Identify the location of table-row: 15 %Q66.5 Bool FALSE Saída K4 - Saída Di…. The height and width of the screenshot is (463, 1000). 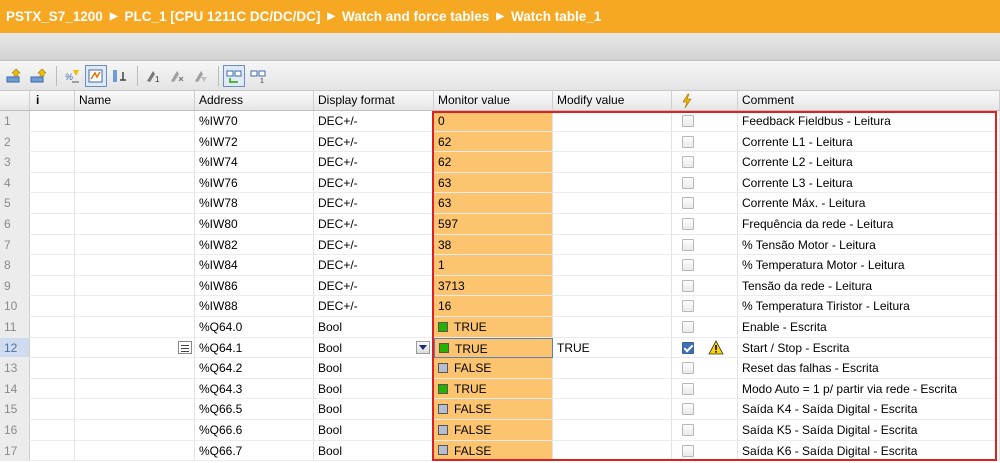
(500, 409).